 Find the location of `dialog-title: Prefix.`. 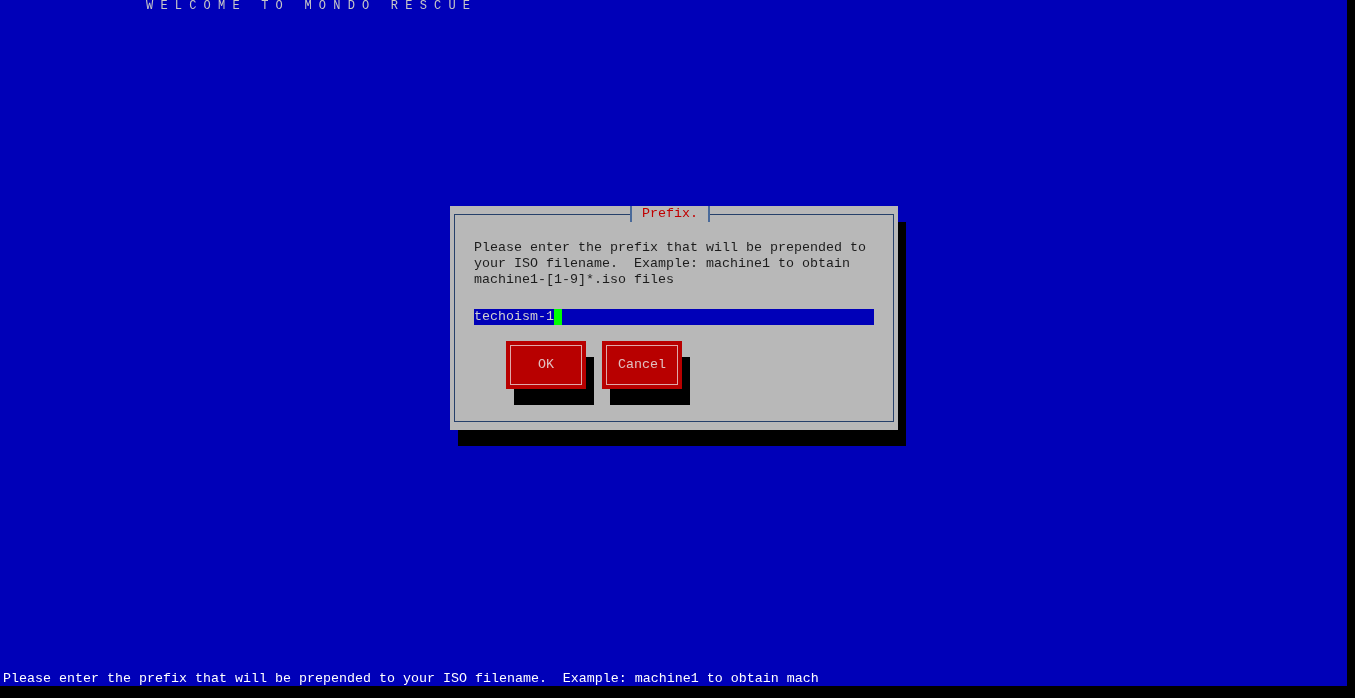

dialog-title: Prefix. is located at coordinates (670, 214).